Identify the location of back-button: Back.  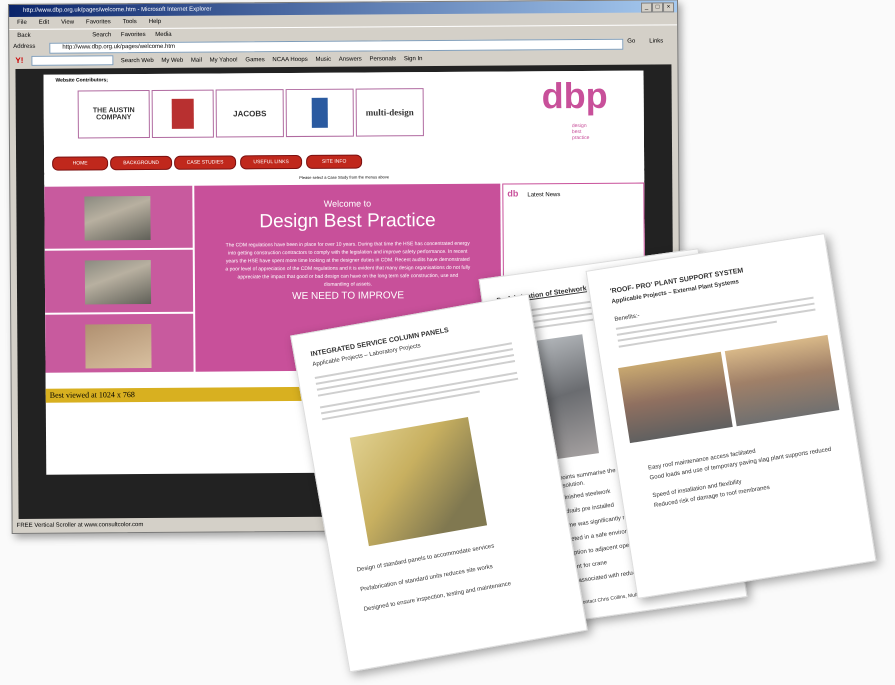
(23, 36).